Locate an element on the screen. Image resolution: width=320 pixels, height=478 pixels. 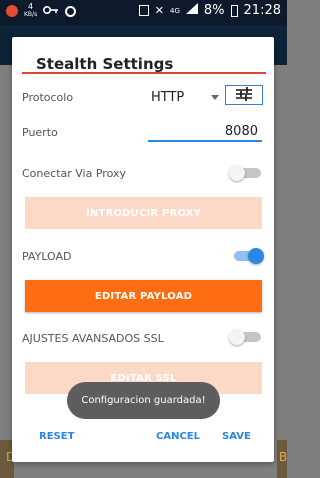
signal-icon is located at coordinates (191, 10).